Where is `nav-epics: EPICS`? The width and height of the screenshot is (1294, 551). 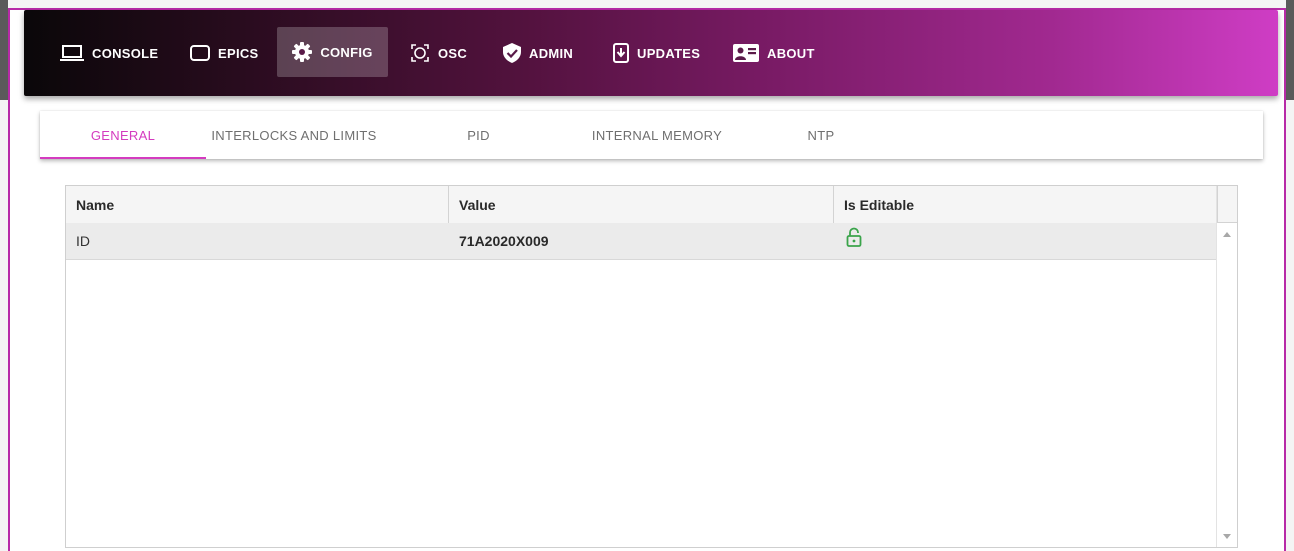
nav-epics: EPICS is located at coordinates (224, 53).